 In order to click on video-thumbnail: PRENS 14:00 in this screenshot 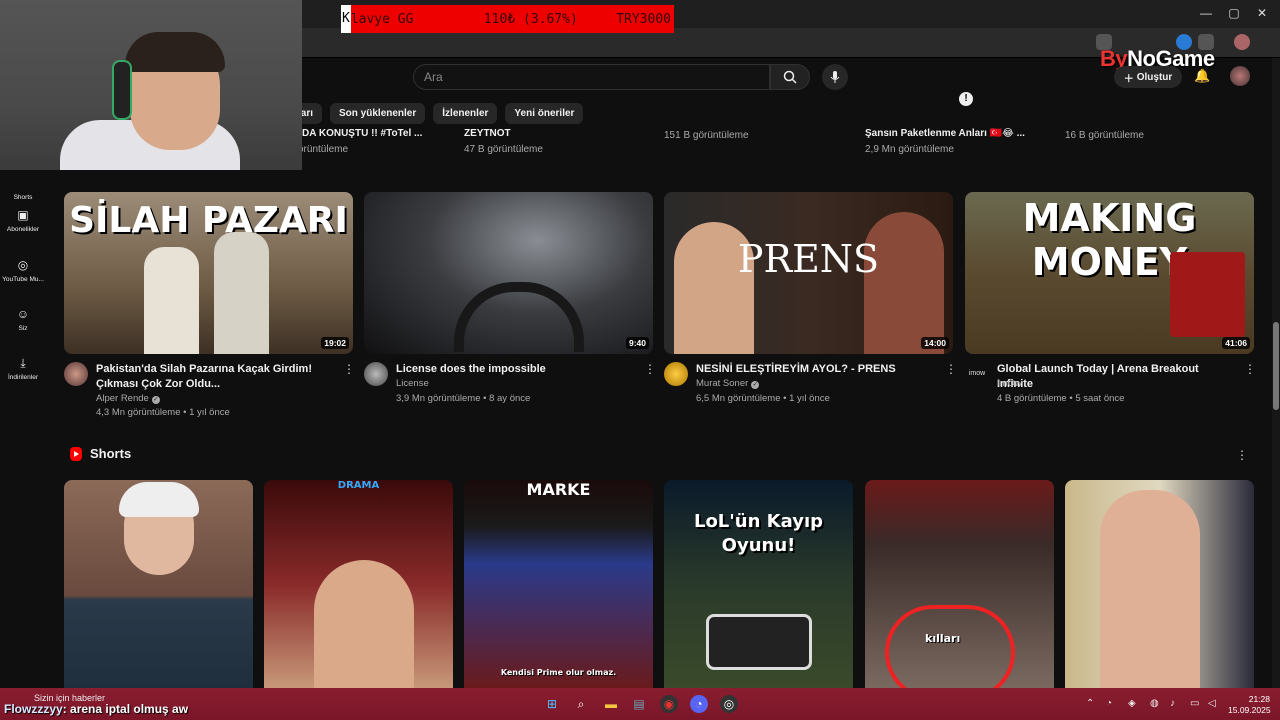, I will do `click(808, 273)`.